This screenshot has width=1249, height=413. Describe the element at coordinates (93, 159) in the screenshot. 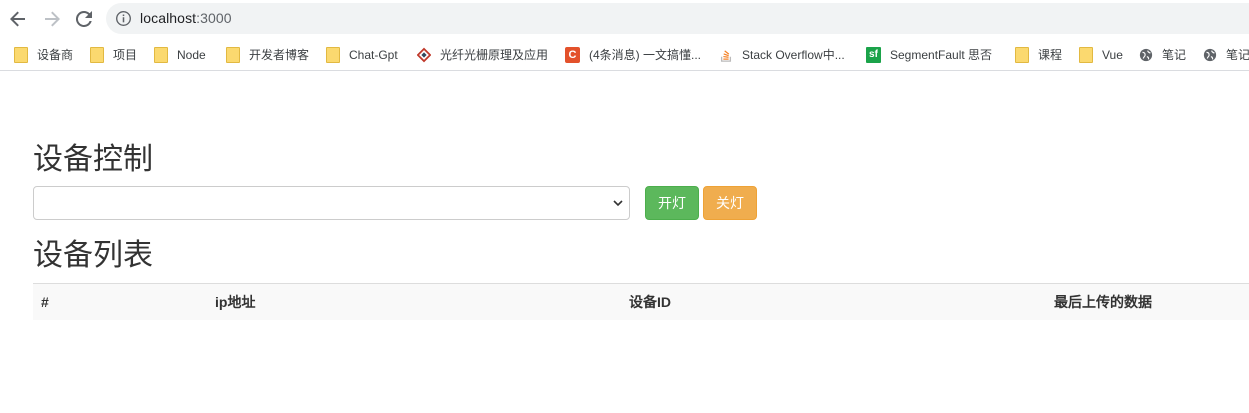

I see `device-control-heading: 设备控制` at that location.